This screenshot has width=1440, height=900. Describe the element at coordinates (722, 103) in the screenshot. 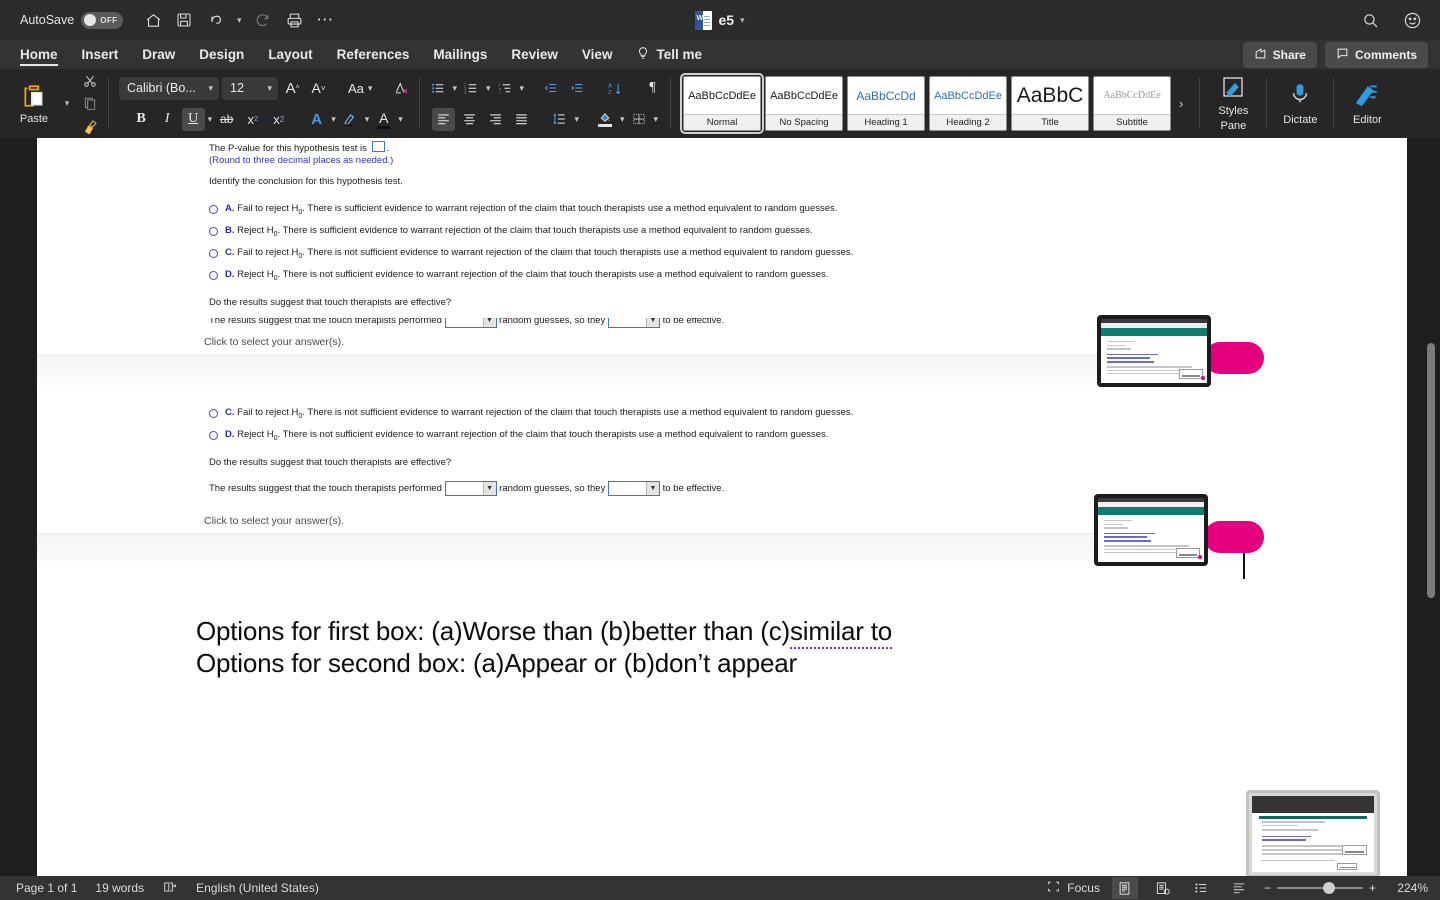

I see `style-normal: AaBbCcDdEe Normal` at that location.